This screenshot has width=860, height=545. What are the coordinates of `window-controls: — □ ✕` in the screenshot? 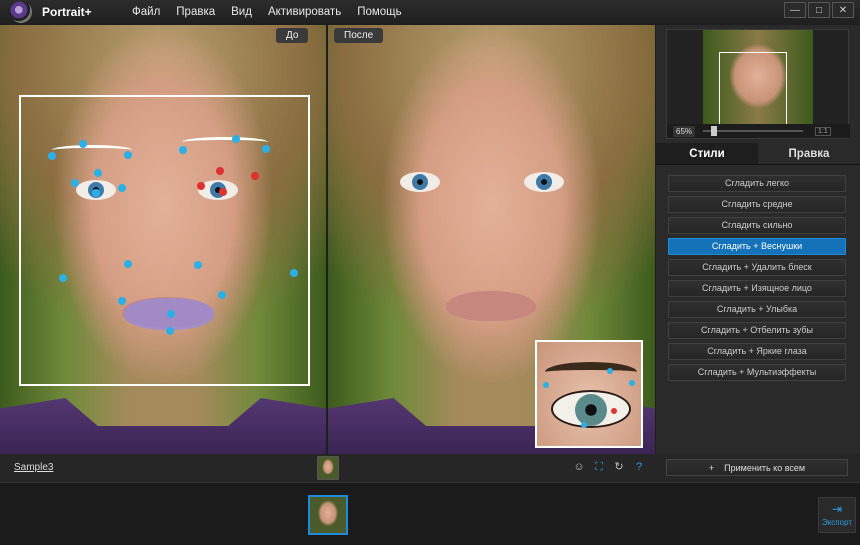 It's located at (819, 10).